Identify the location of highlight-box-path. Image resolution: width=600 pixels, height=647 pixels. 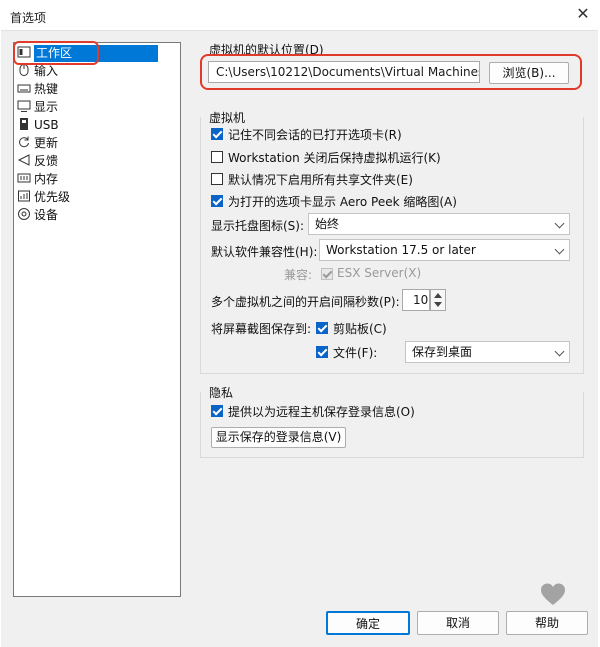
(391, 72).